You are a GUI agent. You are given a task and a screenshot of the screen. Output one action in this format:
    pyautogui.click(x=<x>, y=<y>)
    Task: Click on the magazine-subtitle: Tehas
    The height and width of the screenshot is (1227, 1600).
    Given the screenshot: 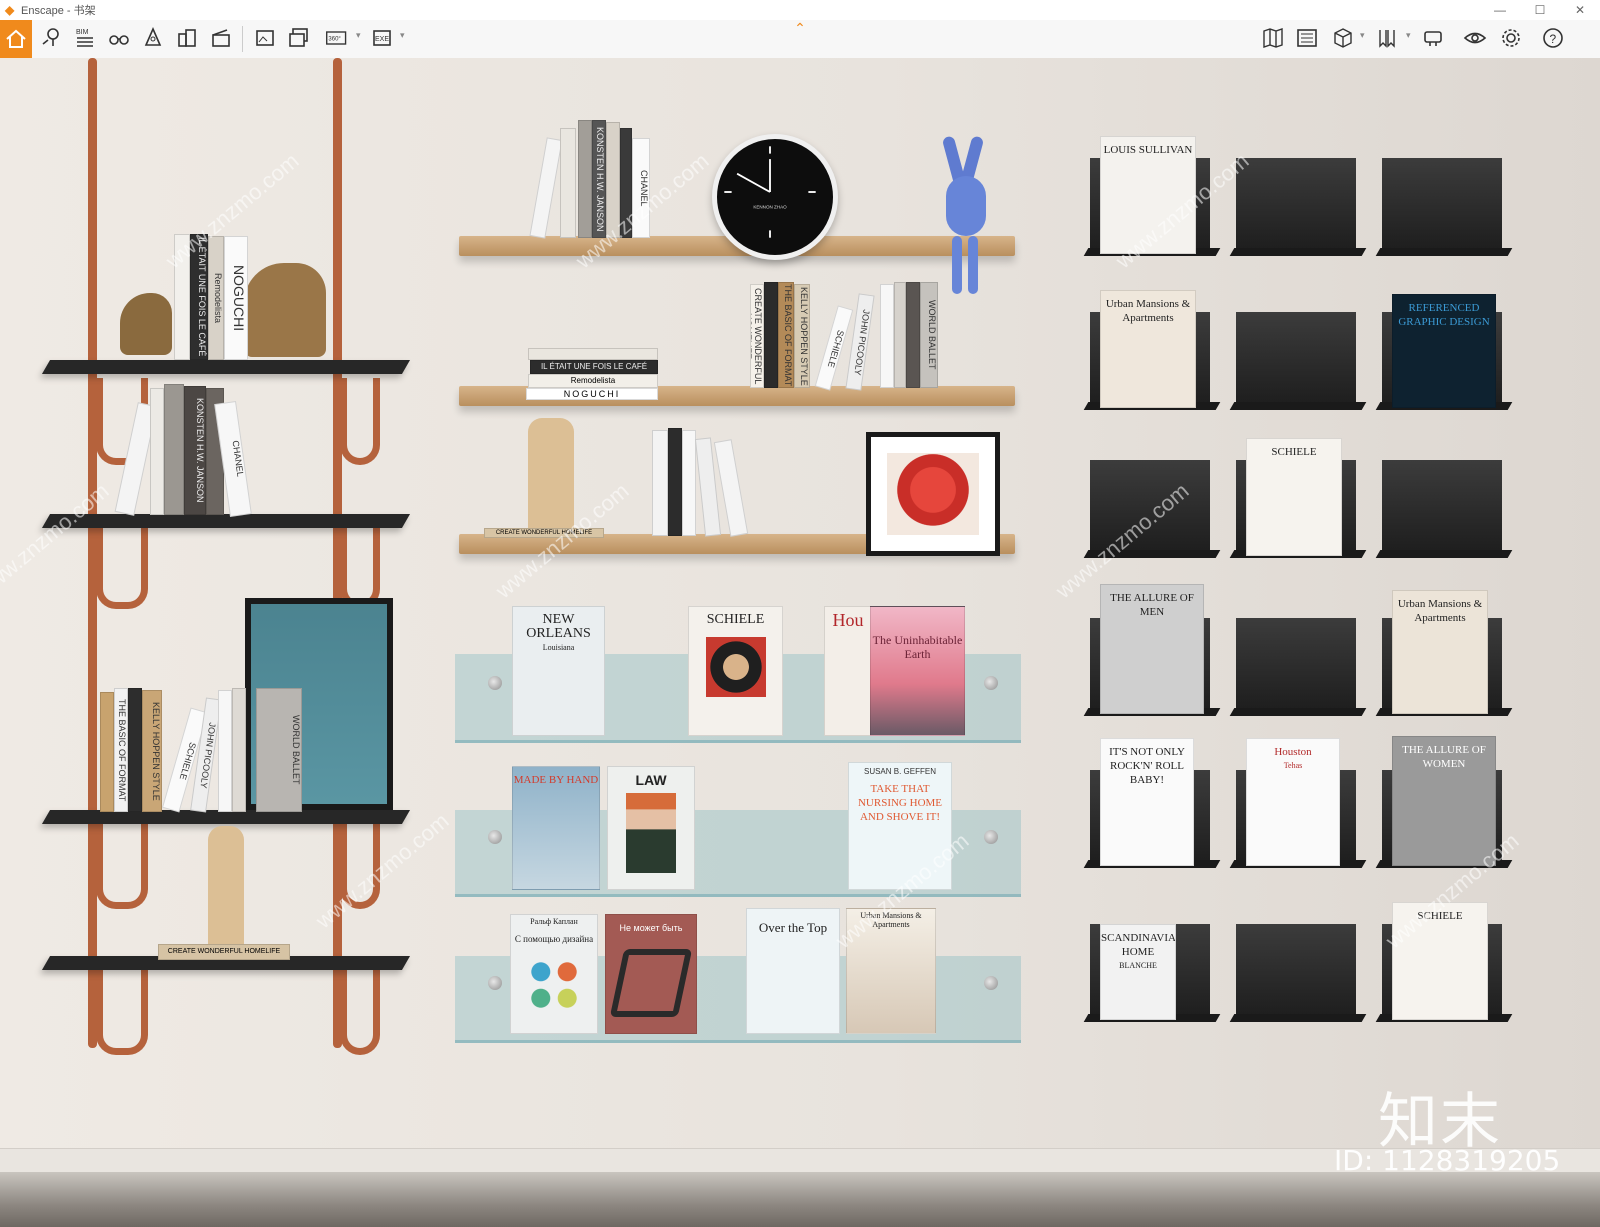 What is the action you would take?
    pyautogui.click(x=1293, y=765)
    